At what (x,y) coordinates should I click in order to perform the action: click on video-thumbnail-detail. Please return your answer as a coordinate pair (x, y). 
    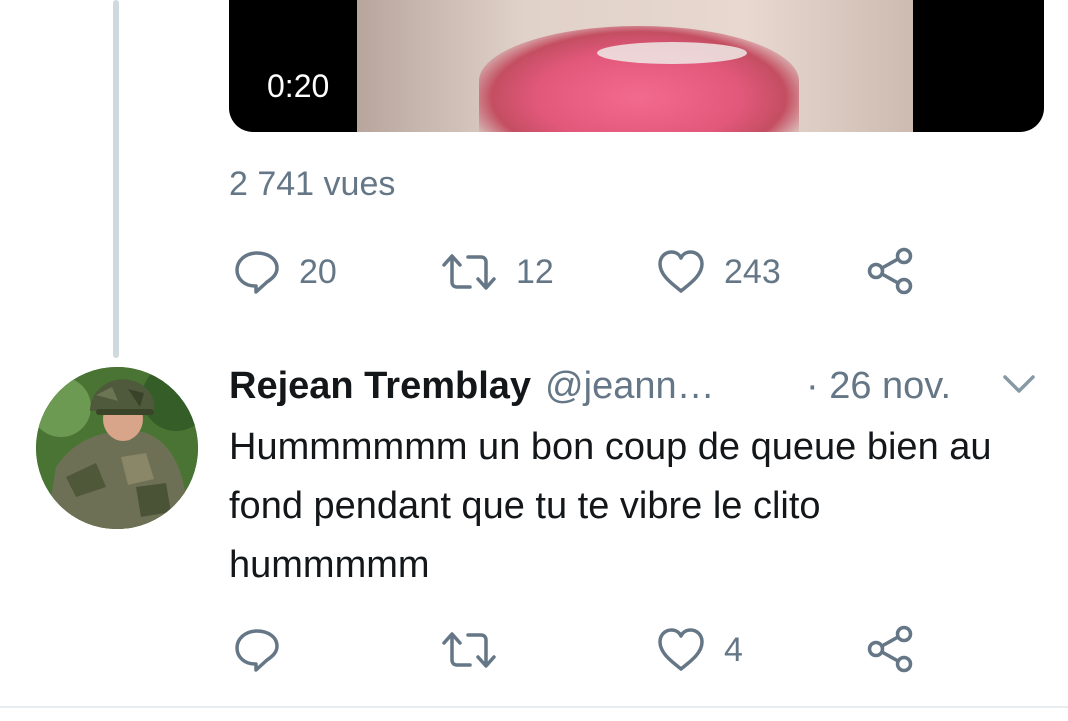
    Looking at the image, I should click on (639, 79).